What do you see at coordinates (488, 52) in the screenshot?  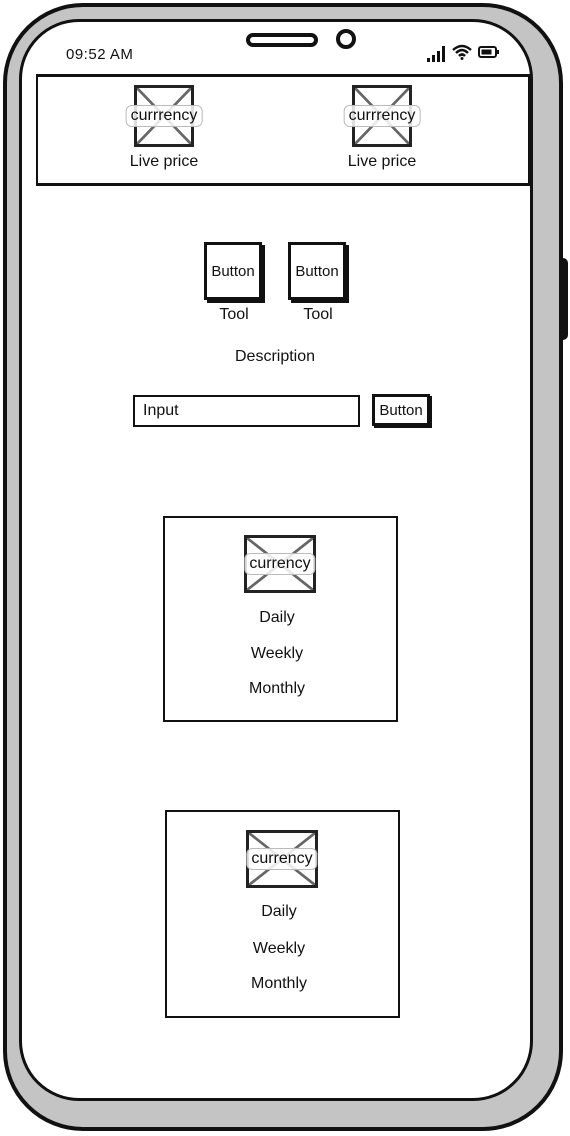 I see `battery-icon` at bounding box center [488, 52].